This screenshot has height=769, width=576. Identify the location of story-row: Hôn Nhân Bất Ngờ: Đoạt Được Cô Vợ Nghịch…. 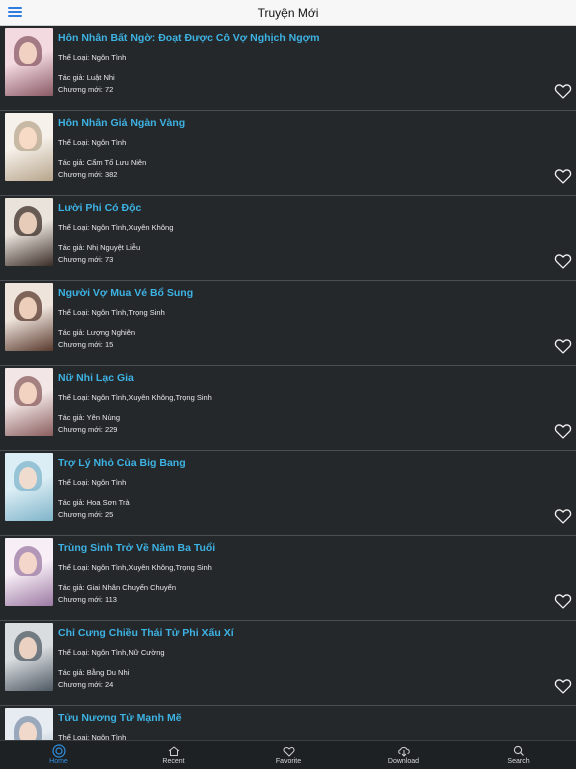
(288, 68).